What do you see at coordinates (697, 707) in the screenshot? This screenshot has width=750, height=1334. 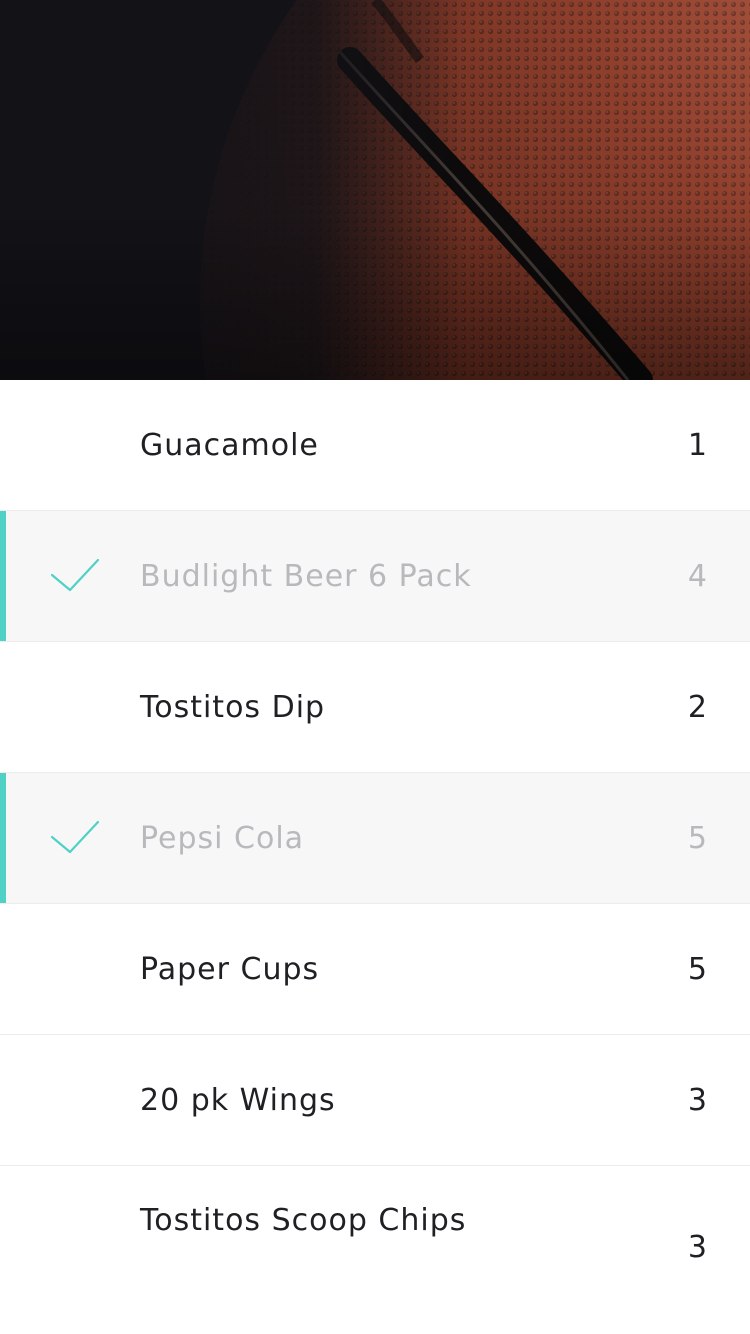 I see `item-quantity: 2` at bounding box center [697, 707].